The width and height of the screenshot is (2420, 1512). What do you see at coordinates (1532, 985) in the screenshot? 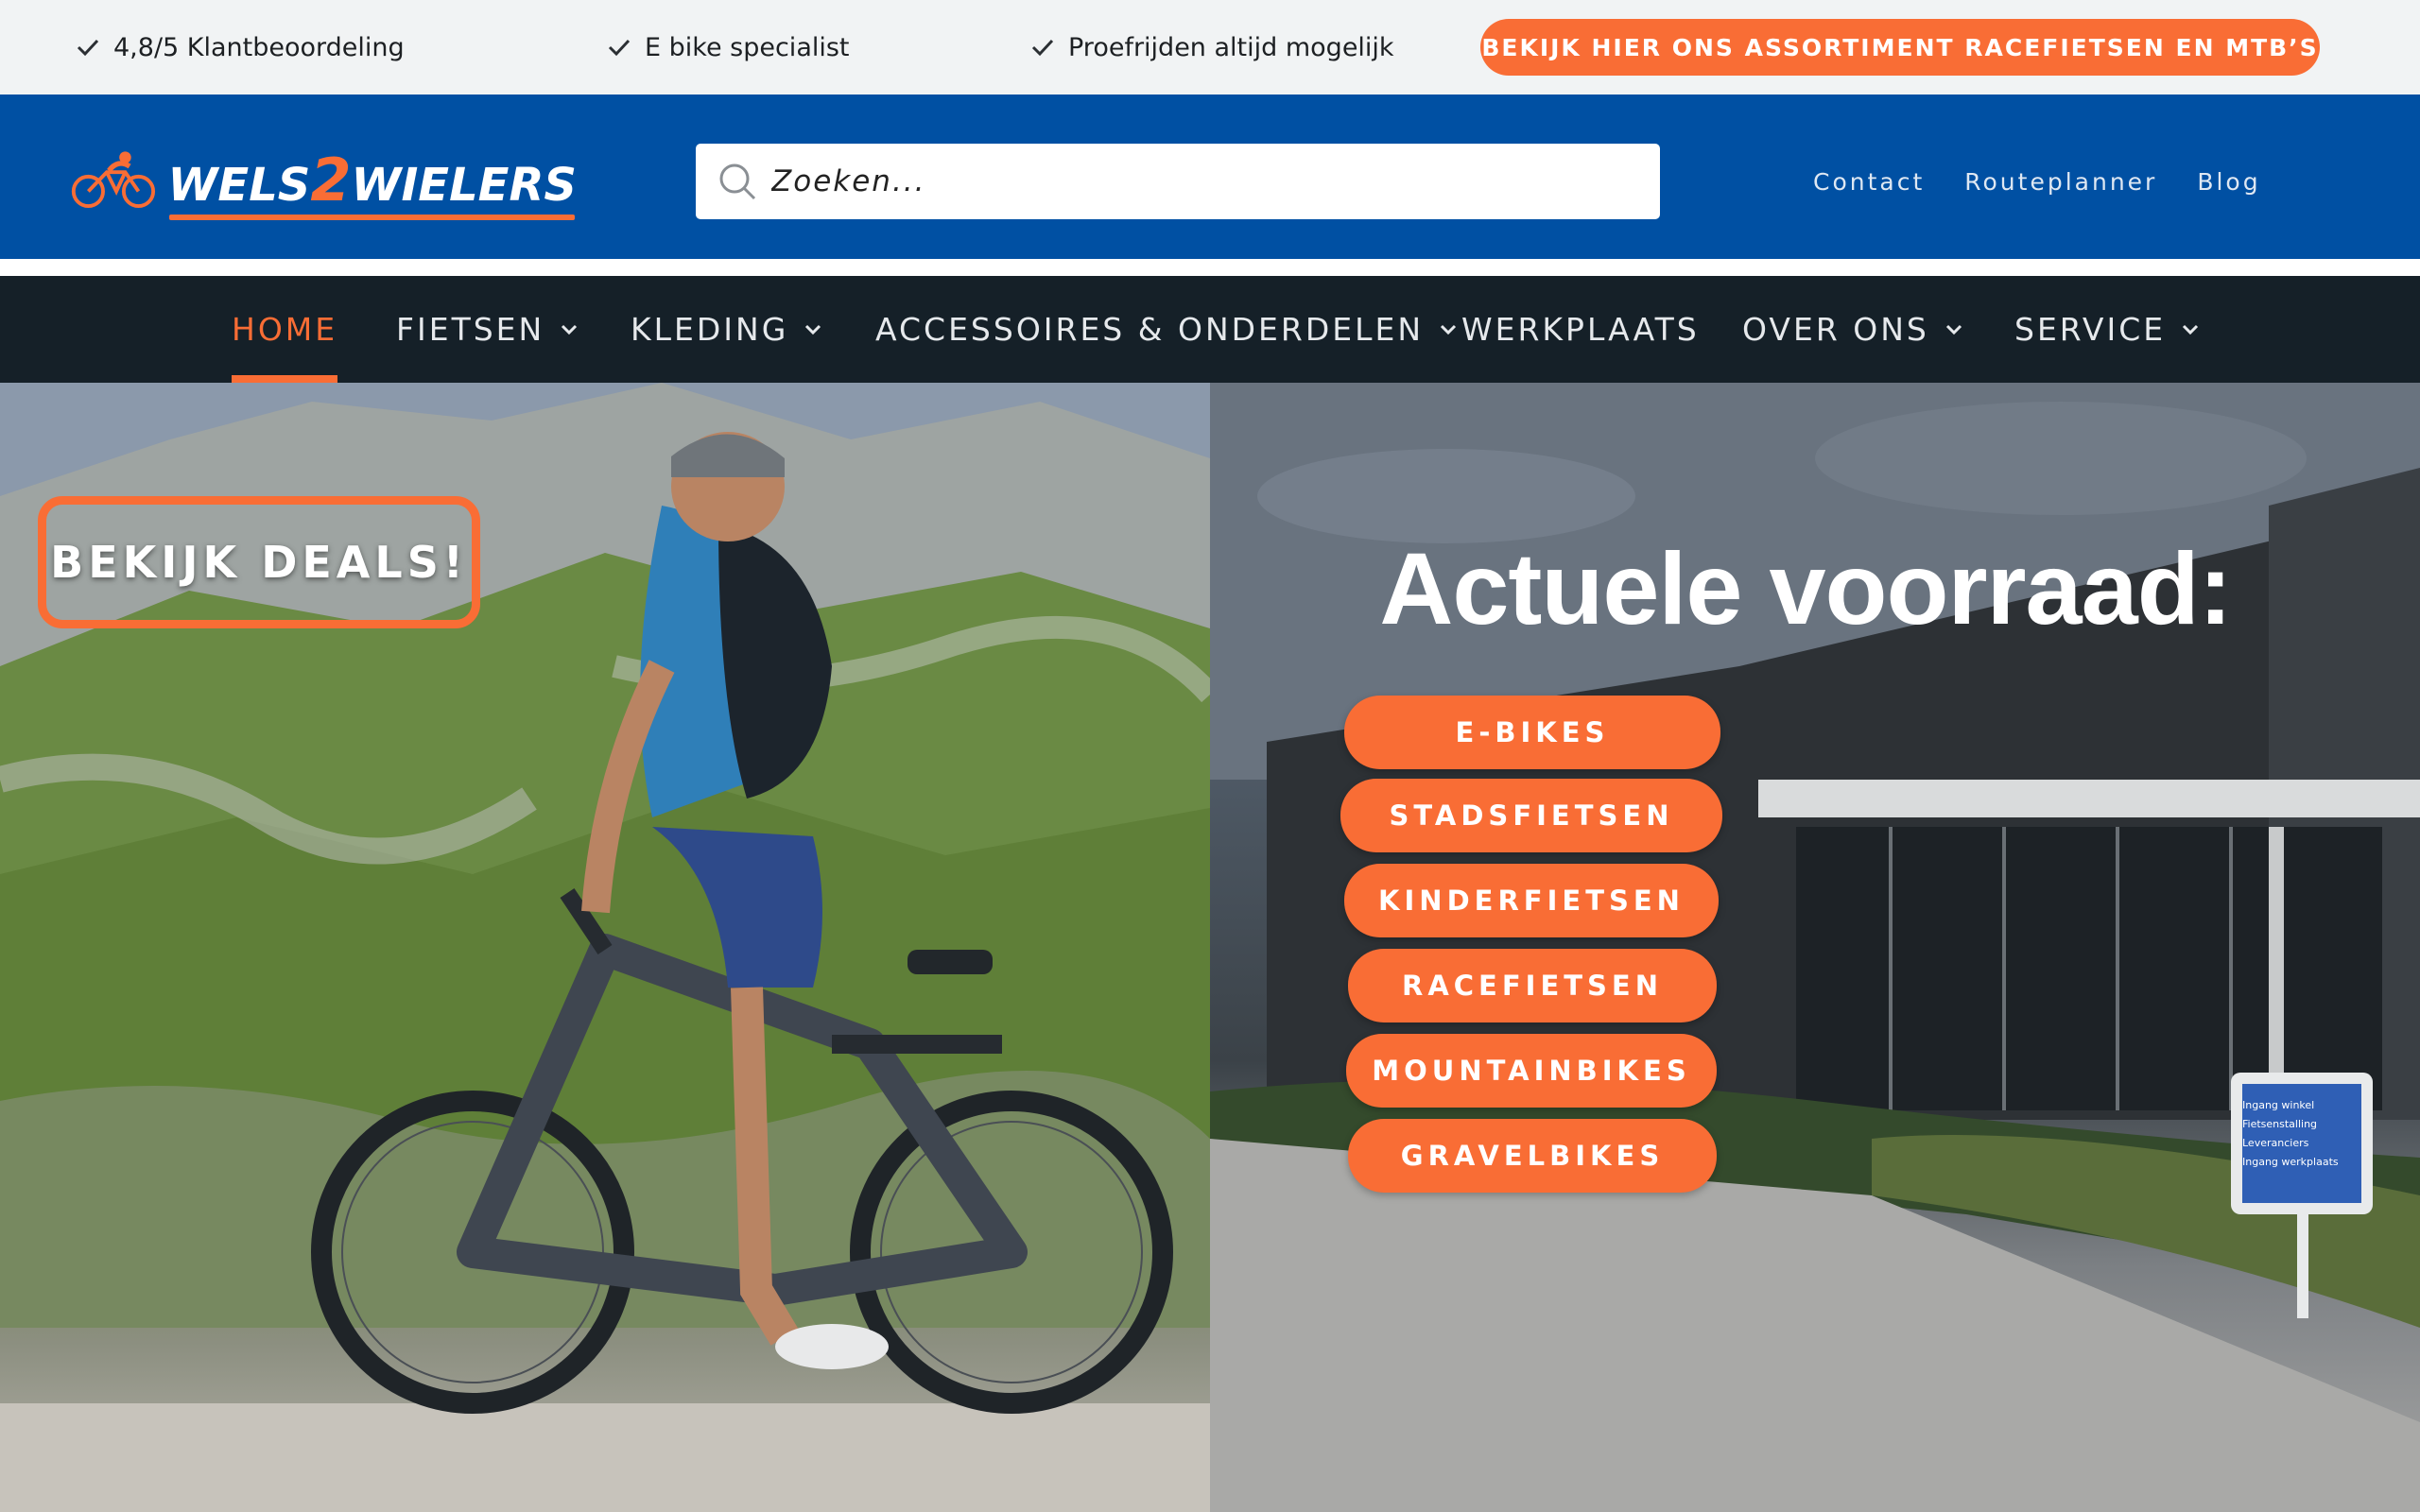
I see `category-button-racefietsen: RACEFIETSEN` at bounding box center [1532, 985].